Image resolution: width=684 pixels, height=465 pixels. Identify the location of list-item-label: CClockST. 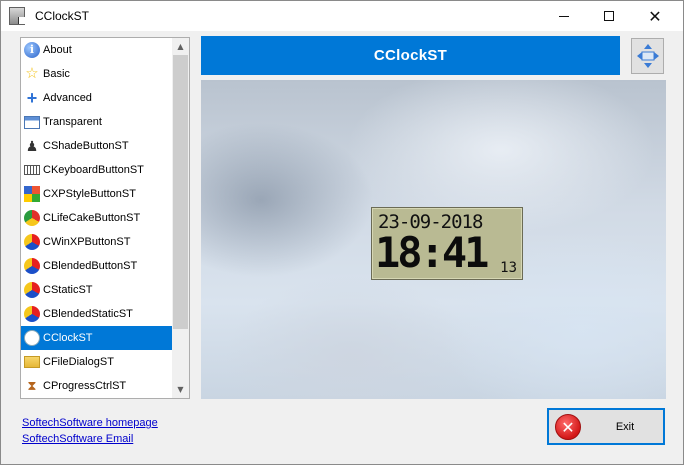
(68, 338).